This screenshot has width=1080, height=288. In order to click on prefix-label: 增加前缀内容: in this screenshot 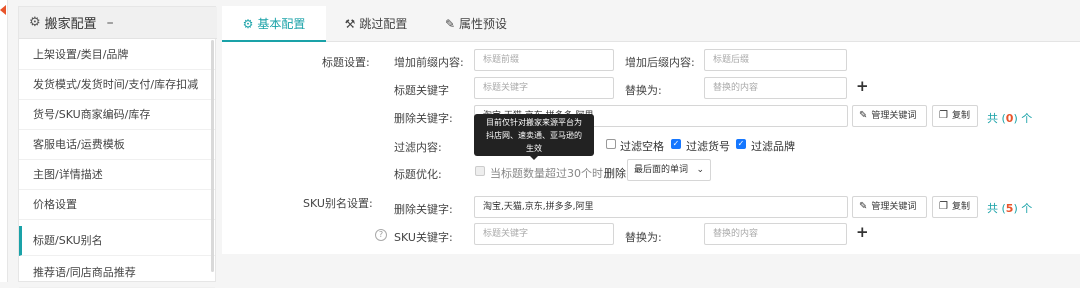, I will do `click(429, 62)`.